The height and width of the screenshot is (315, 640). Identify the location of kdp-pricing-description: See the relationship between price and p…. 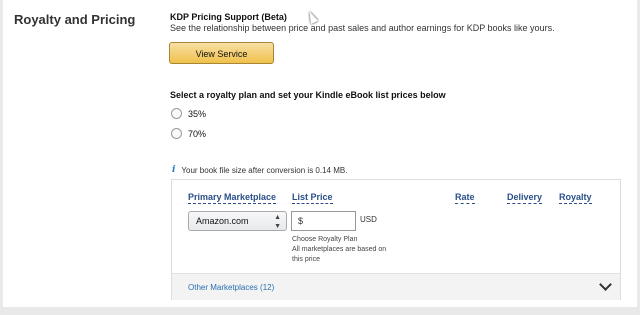
(362, 28).